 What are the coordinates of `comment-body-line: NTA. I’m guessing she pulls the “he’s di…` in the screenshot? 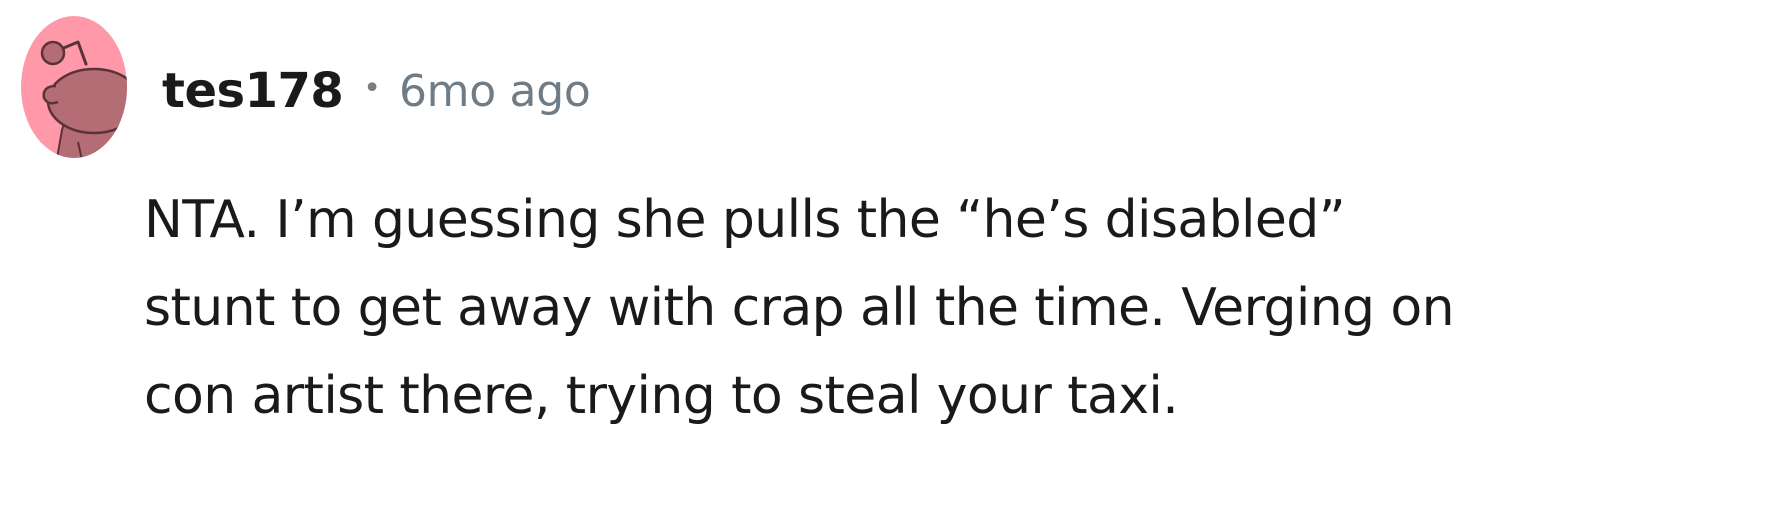 It's located at (745, 220).